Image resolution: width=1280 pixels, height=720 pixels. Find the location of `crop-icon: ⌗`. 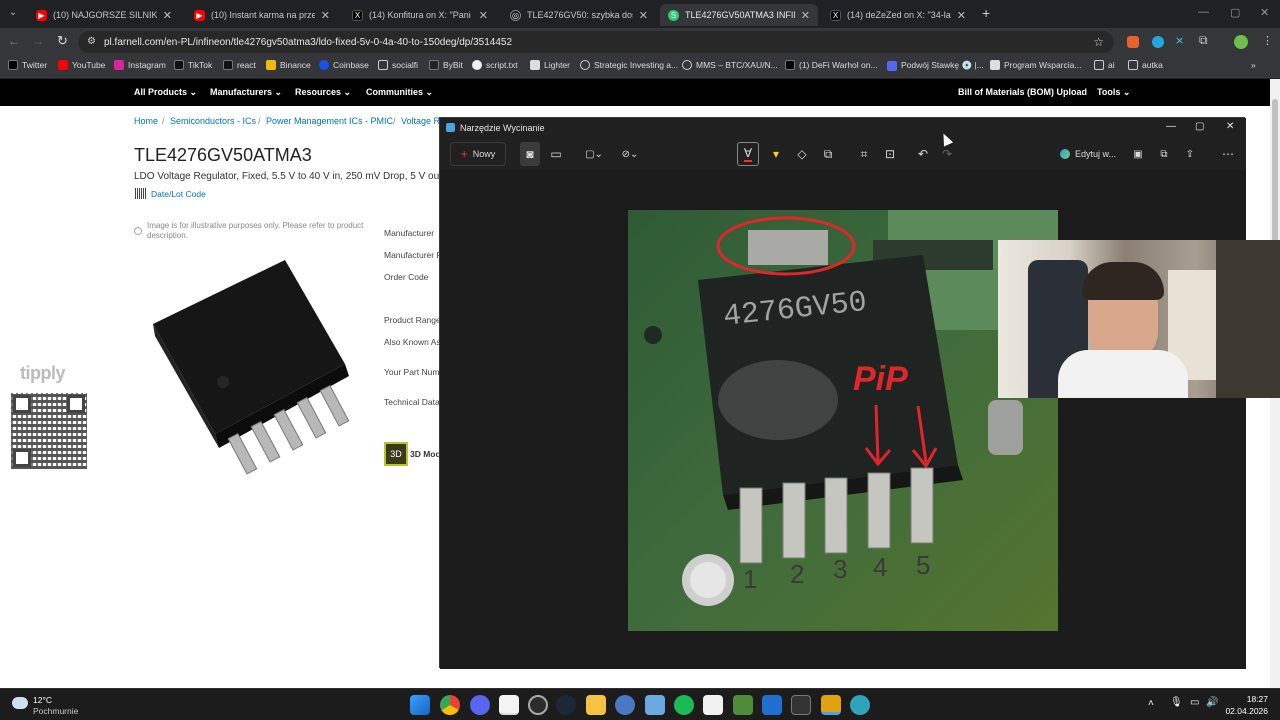

crop-icon: ⌗ is located at coordinates (864, 154).